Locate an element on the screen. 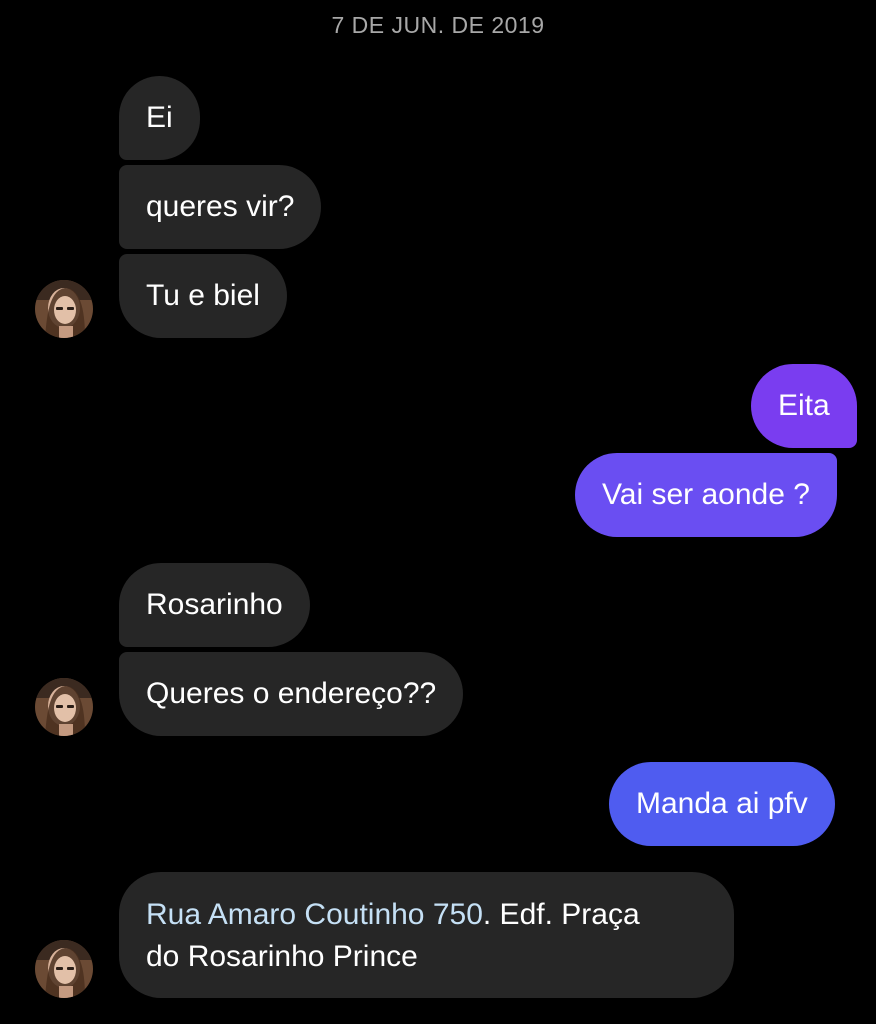 The width and height of the screenshot is (876, 1024). message-bubble-outgoing: Vai ser aonde ? is located at coordinates (706, 495).